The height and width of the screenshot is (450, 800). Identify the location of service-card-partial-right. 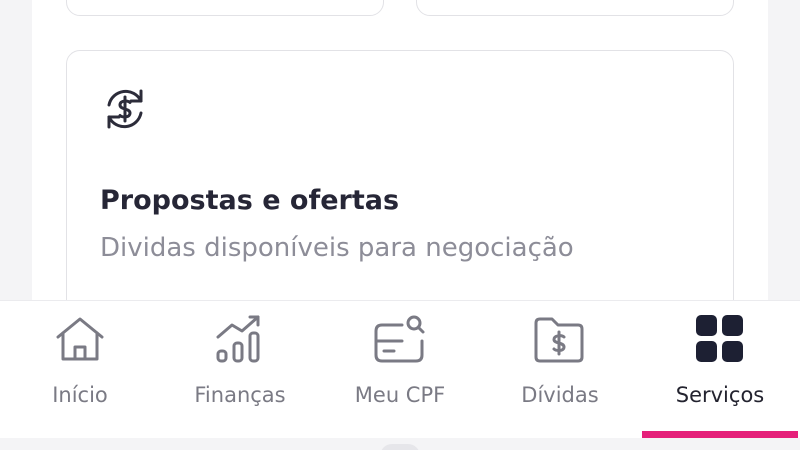
(575, 8).